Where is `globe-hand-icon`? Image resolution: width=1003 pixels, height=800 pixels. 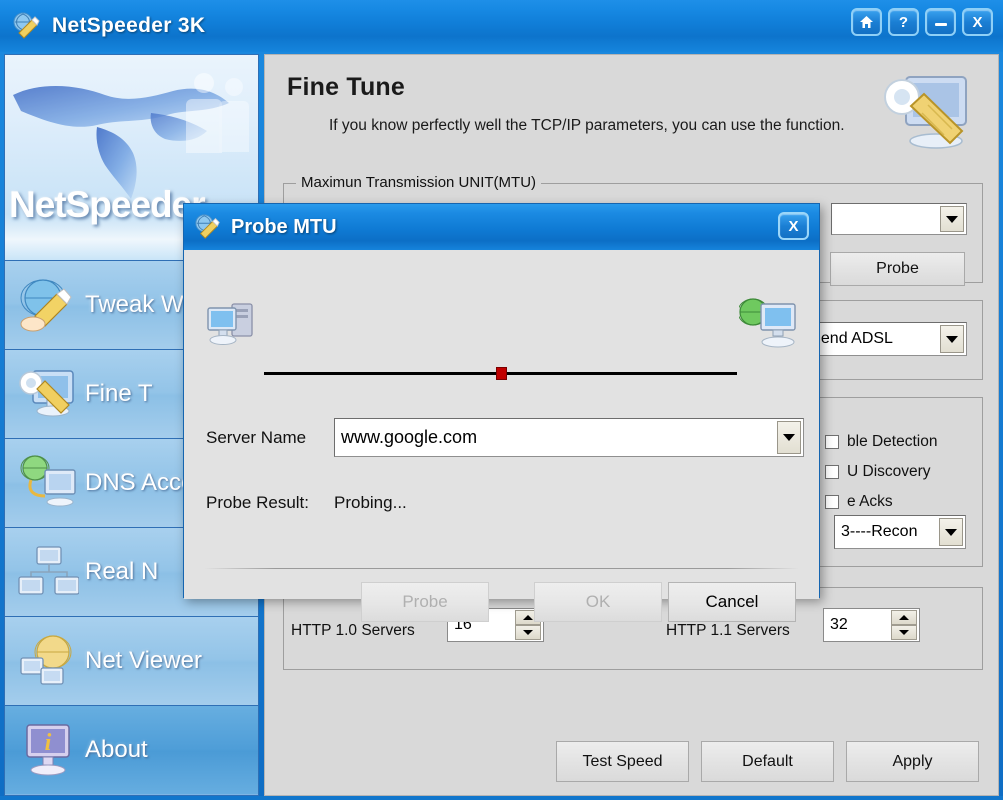 globe-hand-icon is located at coordinates (48, 305).